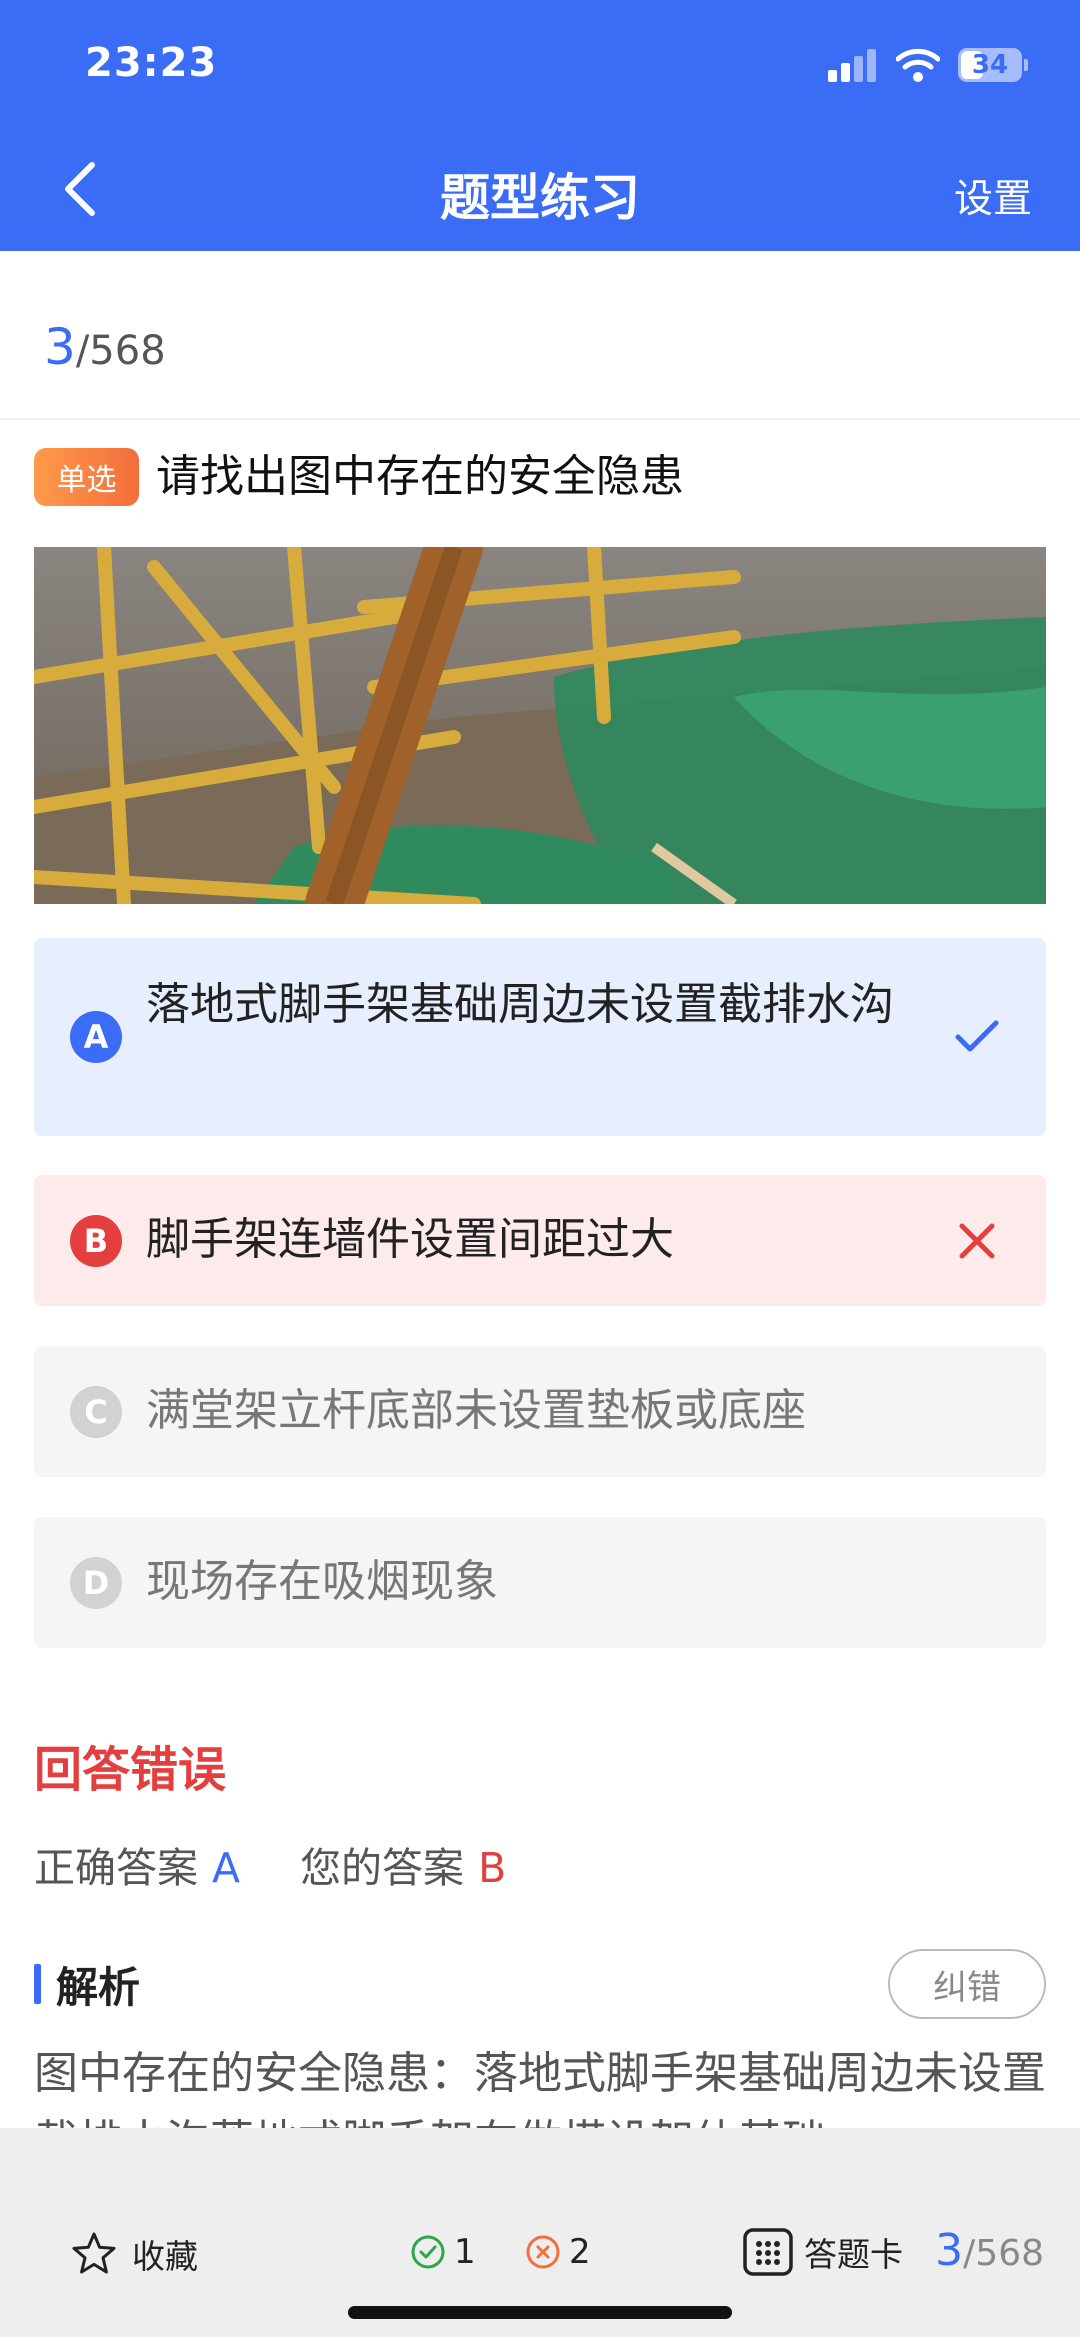  I want to click on battery-icon: 34, so click(990, 65).